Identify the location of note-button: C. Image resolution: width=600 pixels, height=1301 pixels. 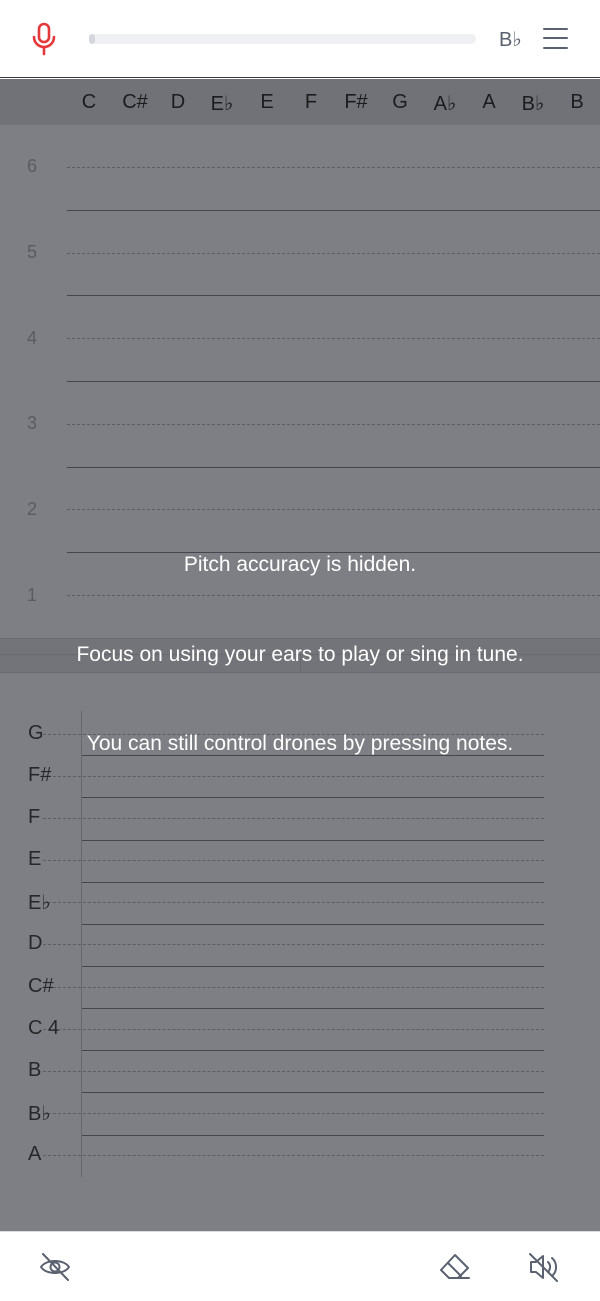
(89, 102).